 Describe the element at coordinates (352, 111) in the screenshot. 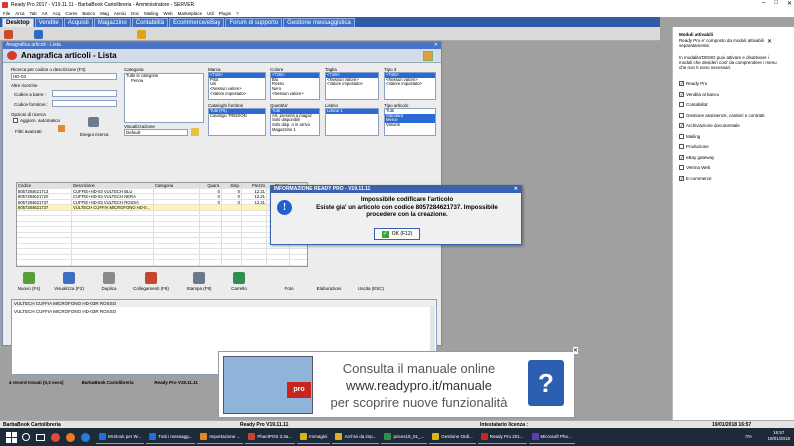

I see `listino-option: Listino 1` at that location.